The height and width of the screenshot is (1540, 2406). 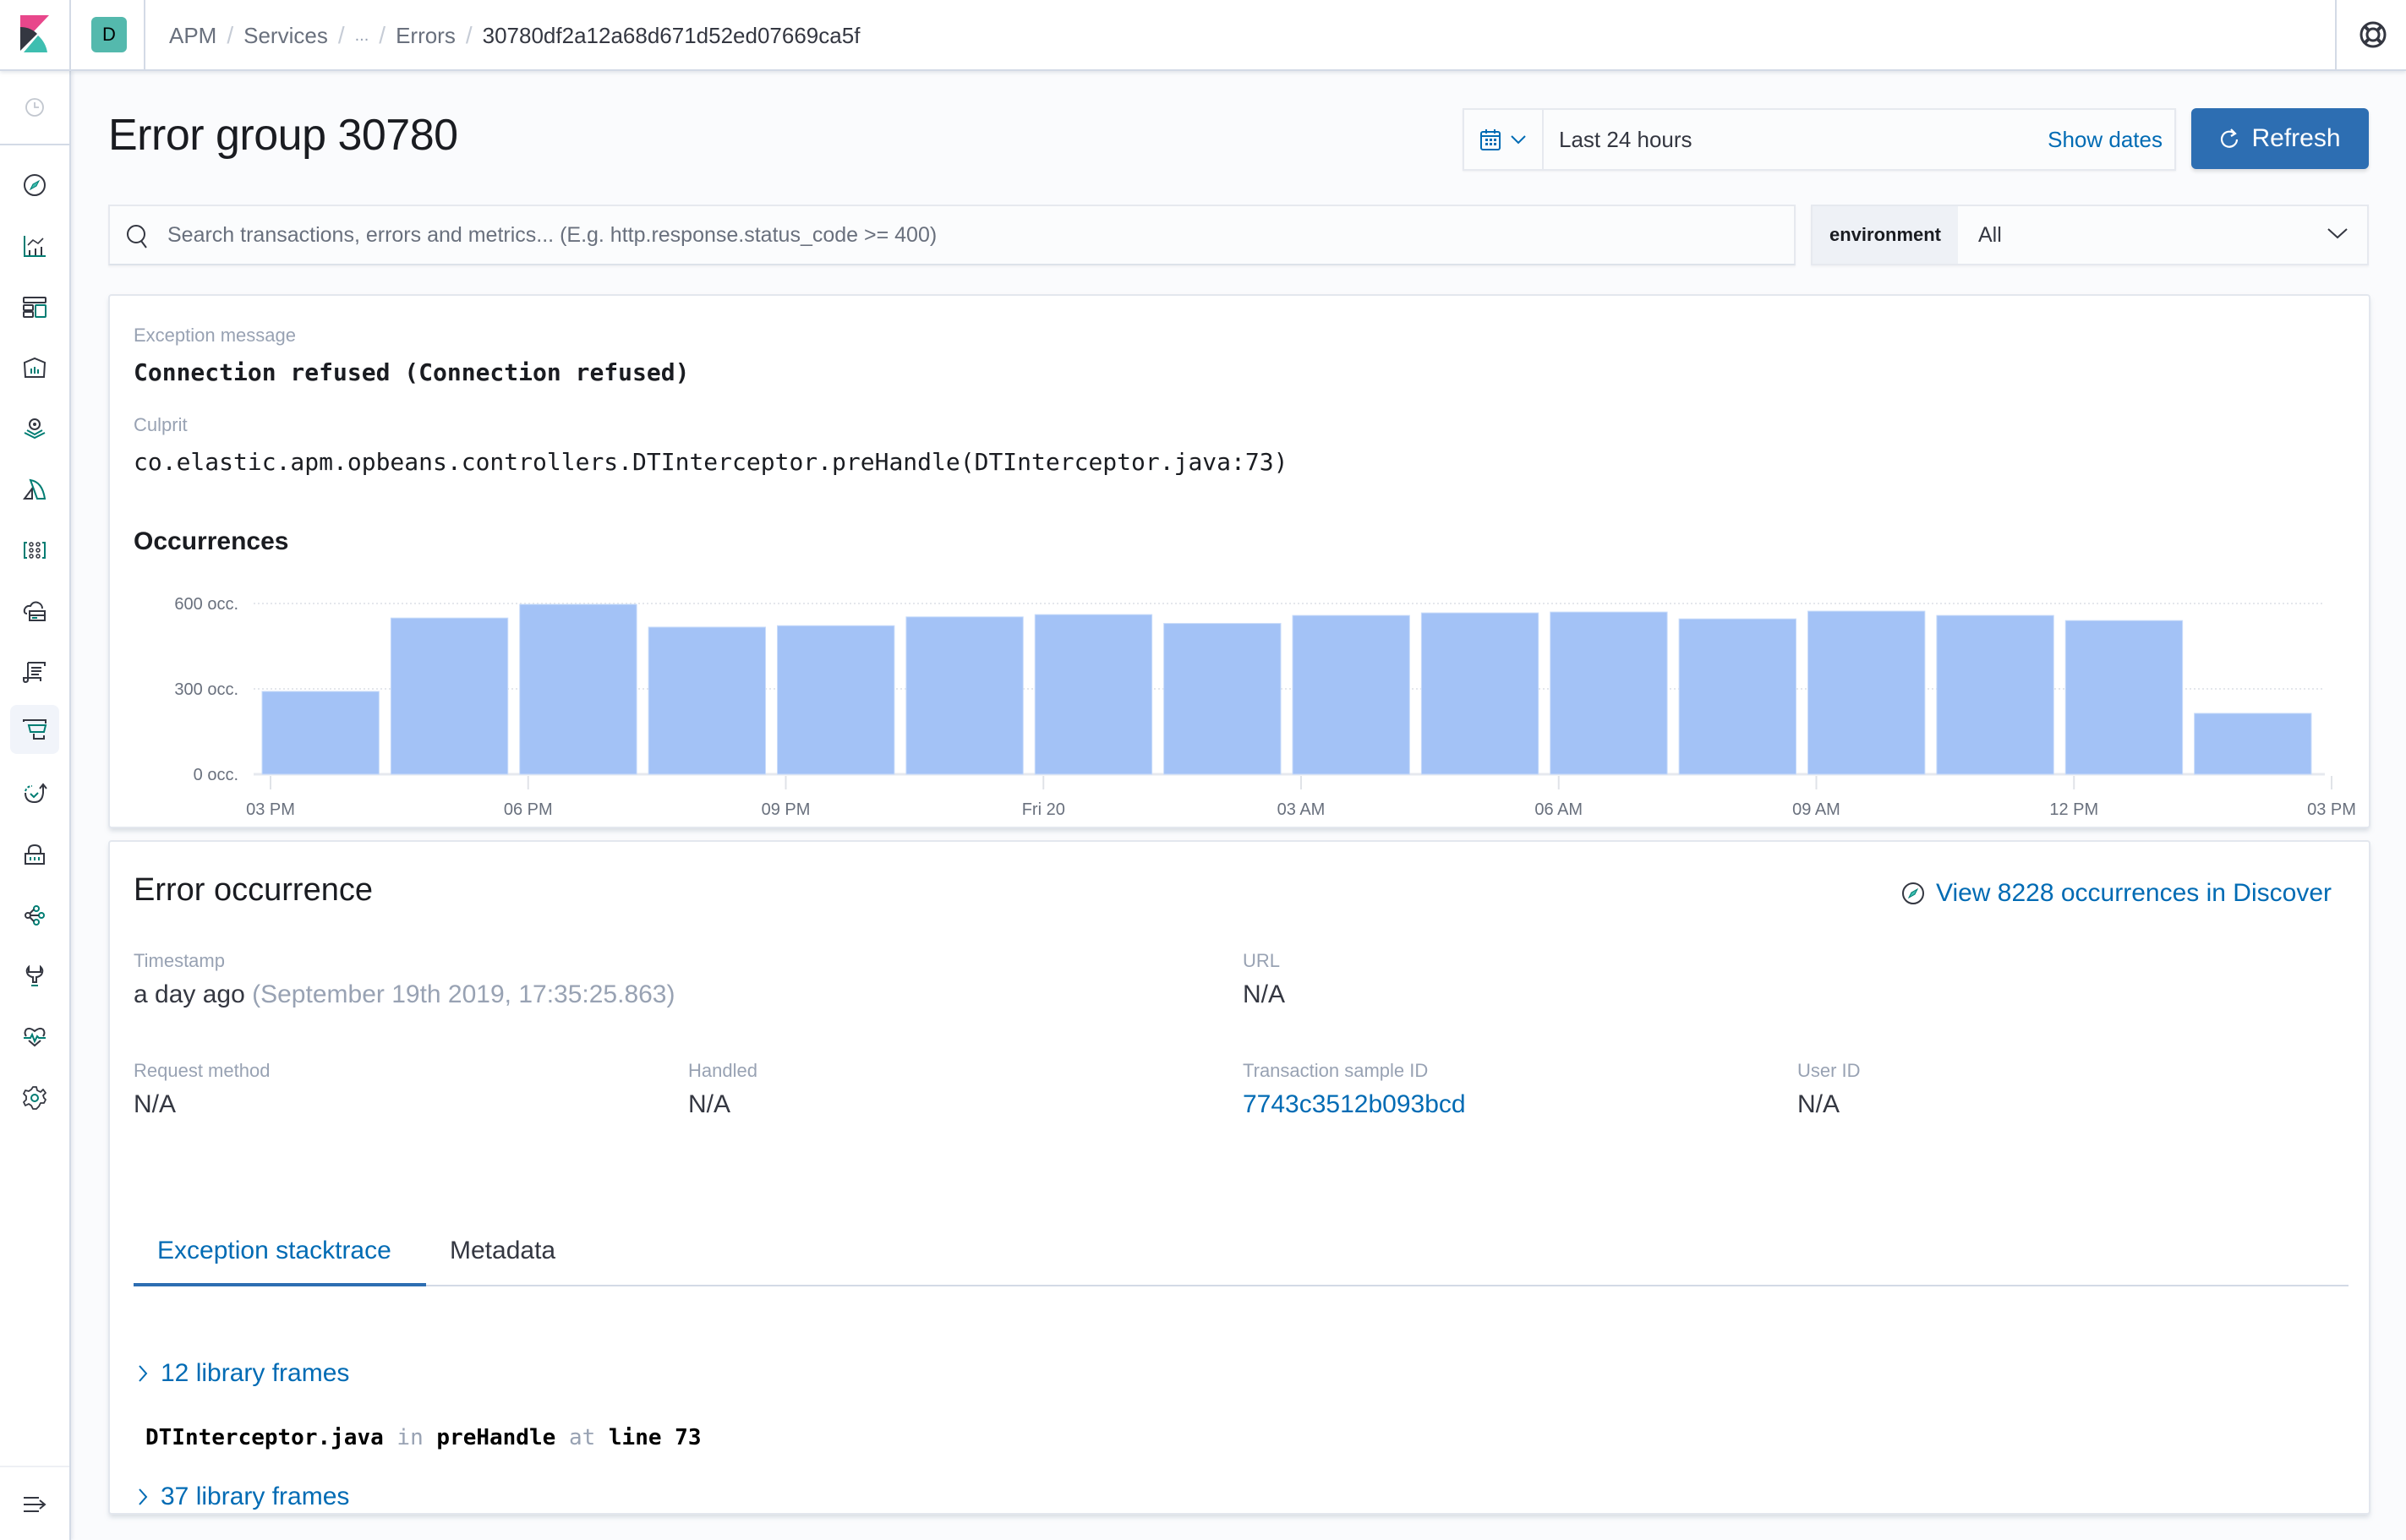 What do you see at coordinates (189, 994) in the screenshot?
I see `timestamp-relative: a day ago` at bounding box center [189, 994].